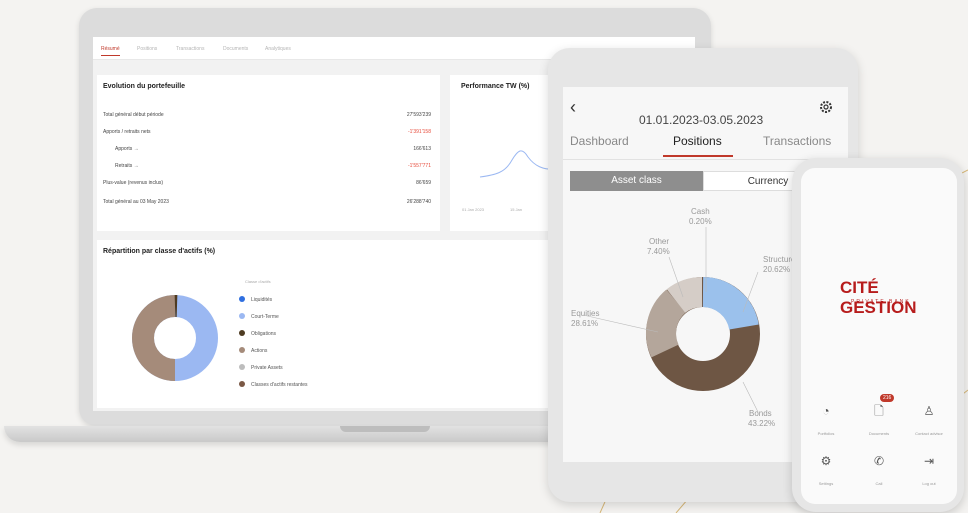  I want to click on nav-label: Settings, so click(826, 483).